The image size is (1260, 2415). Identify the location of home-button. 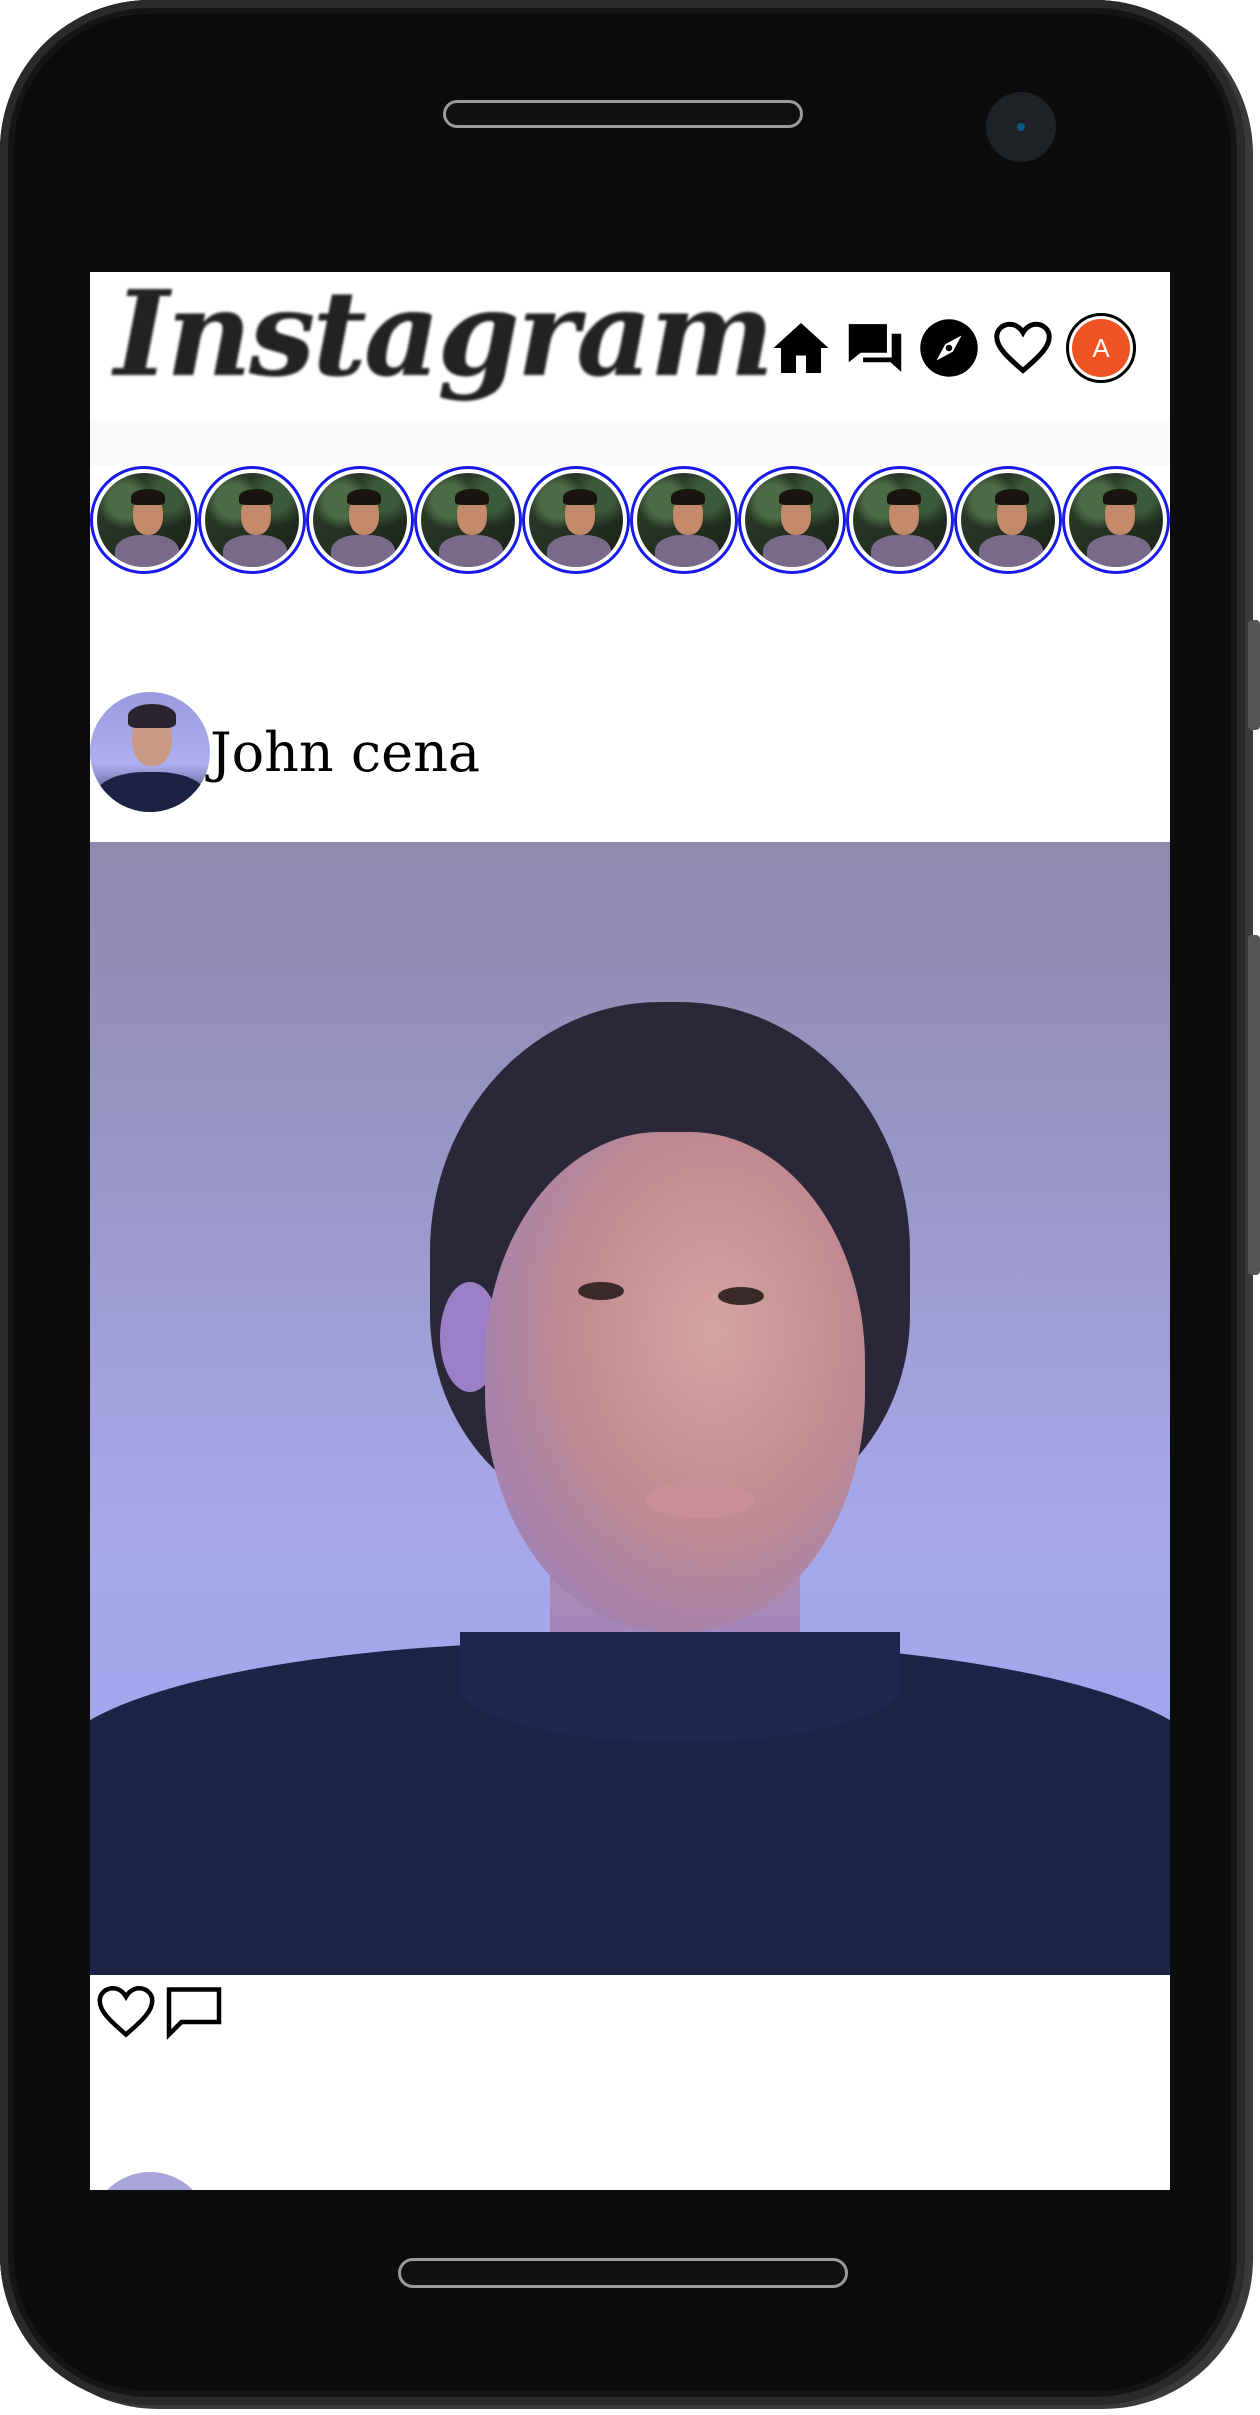
(623, 2273).